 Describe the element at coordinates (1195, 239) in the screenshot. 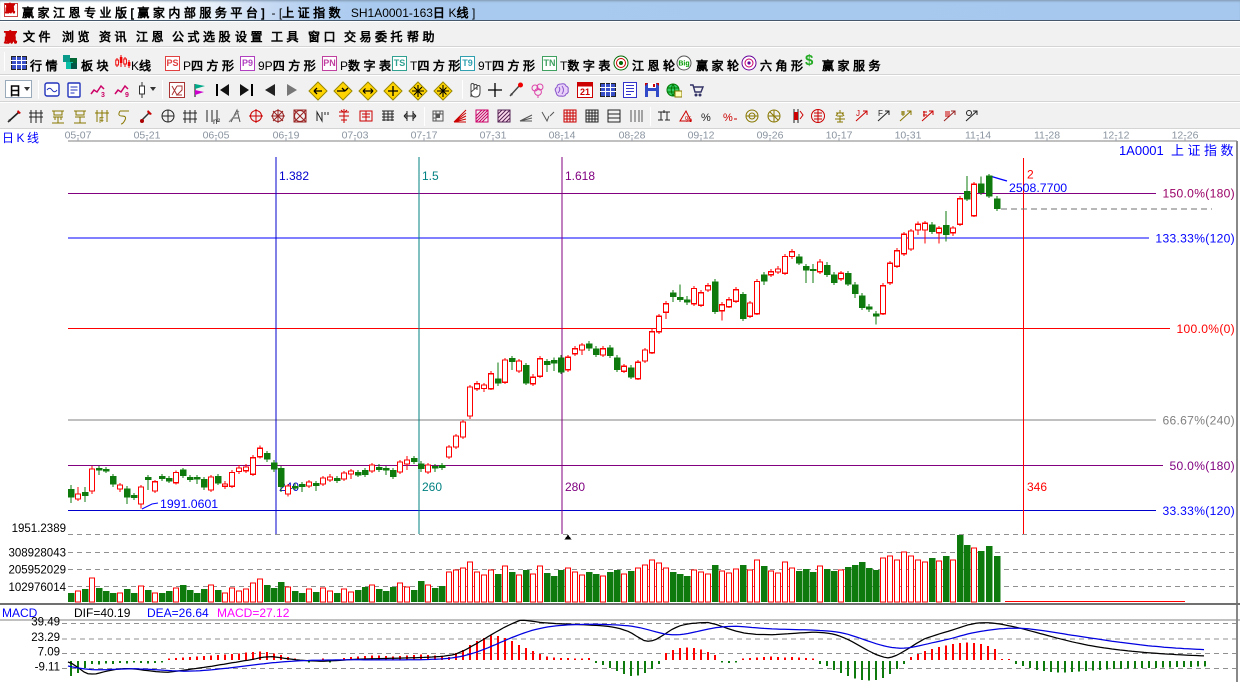

I see `svg-text: 133.33%(120)` at that location.